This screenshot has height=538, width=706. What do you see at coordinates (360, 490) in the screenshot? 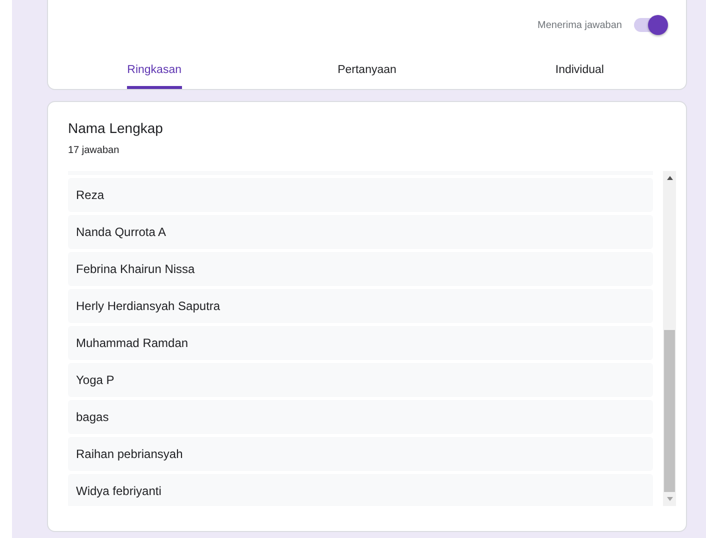
I see `response-row: Widya febriyanti` at bounding box center [360, 490].